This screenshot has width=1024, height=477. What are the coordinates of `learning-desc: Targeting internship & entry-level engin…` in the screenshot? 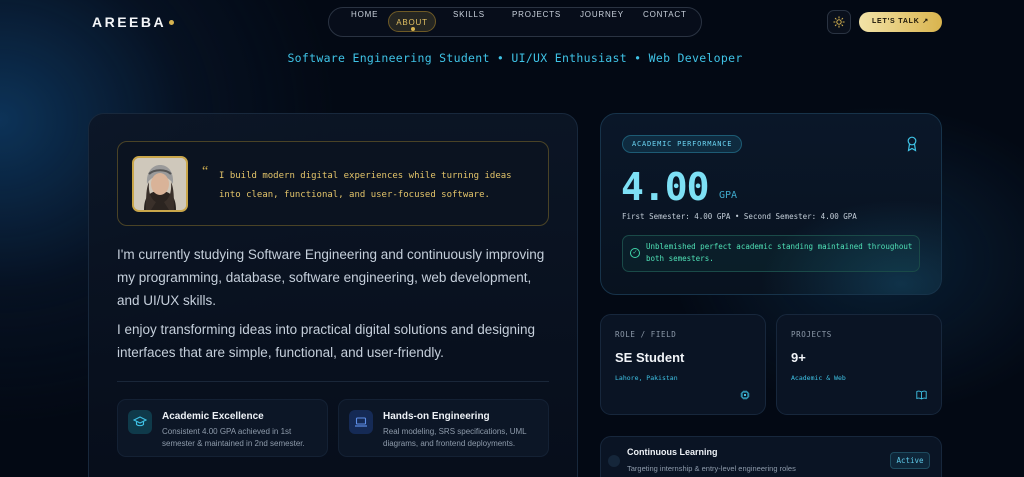 It's located at (711, 468).